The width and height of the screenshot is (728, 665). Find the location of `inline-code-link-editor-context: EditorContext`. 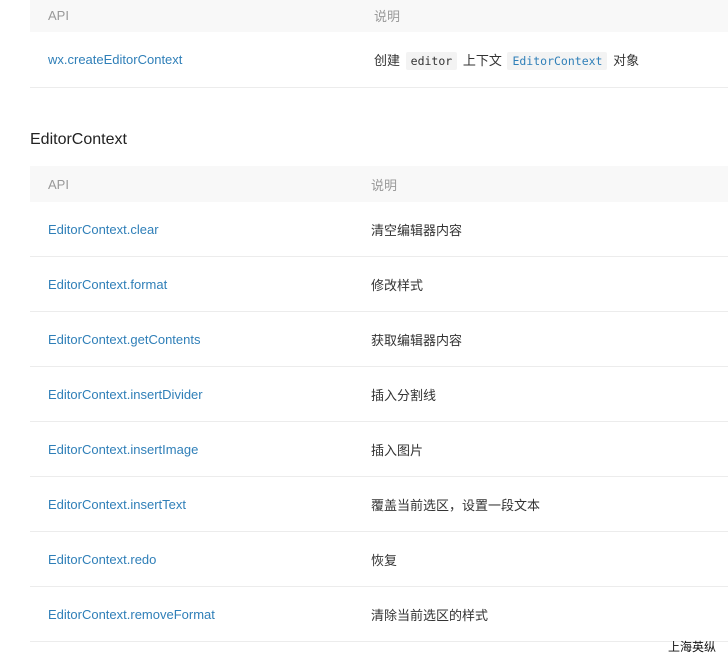

inline-code-link-editor-context: EditorContext is located at coordinates (557, 61).